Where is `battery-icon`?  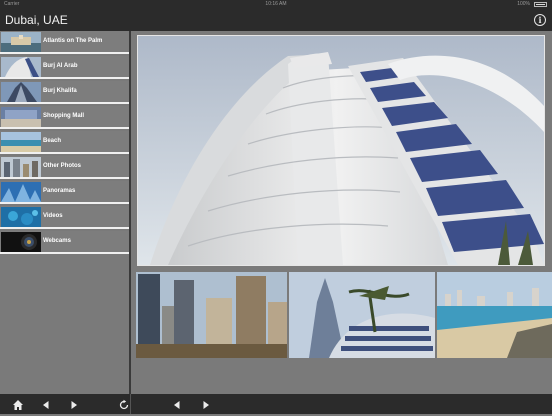
battery-icon is located at coordinates (540, 4).